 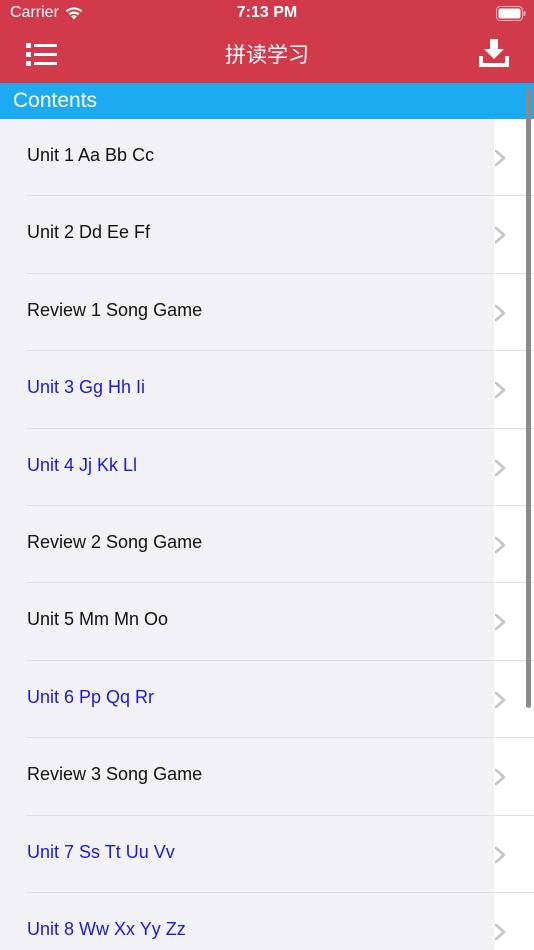 What do you see at coordinates (98, 619) in the screenshot?
I see `list-item-label: Unit 5 Mm Mn Oo` at bounding box center [98, 619].